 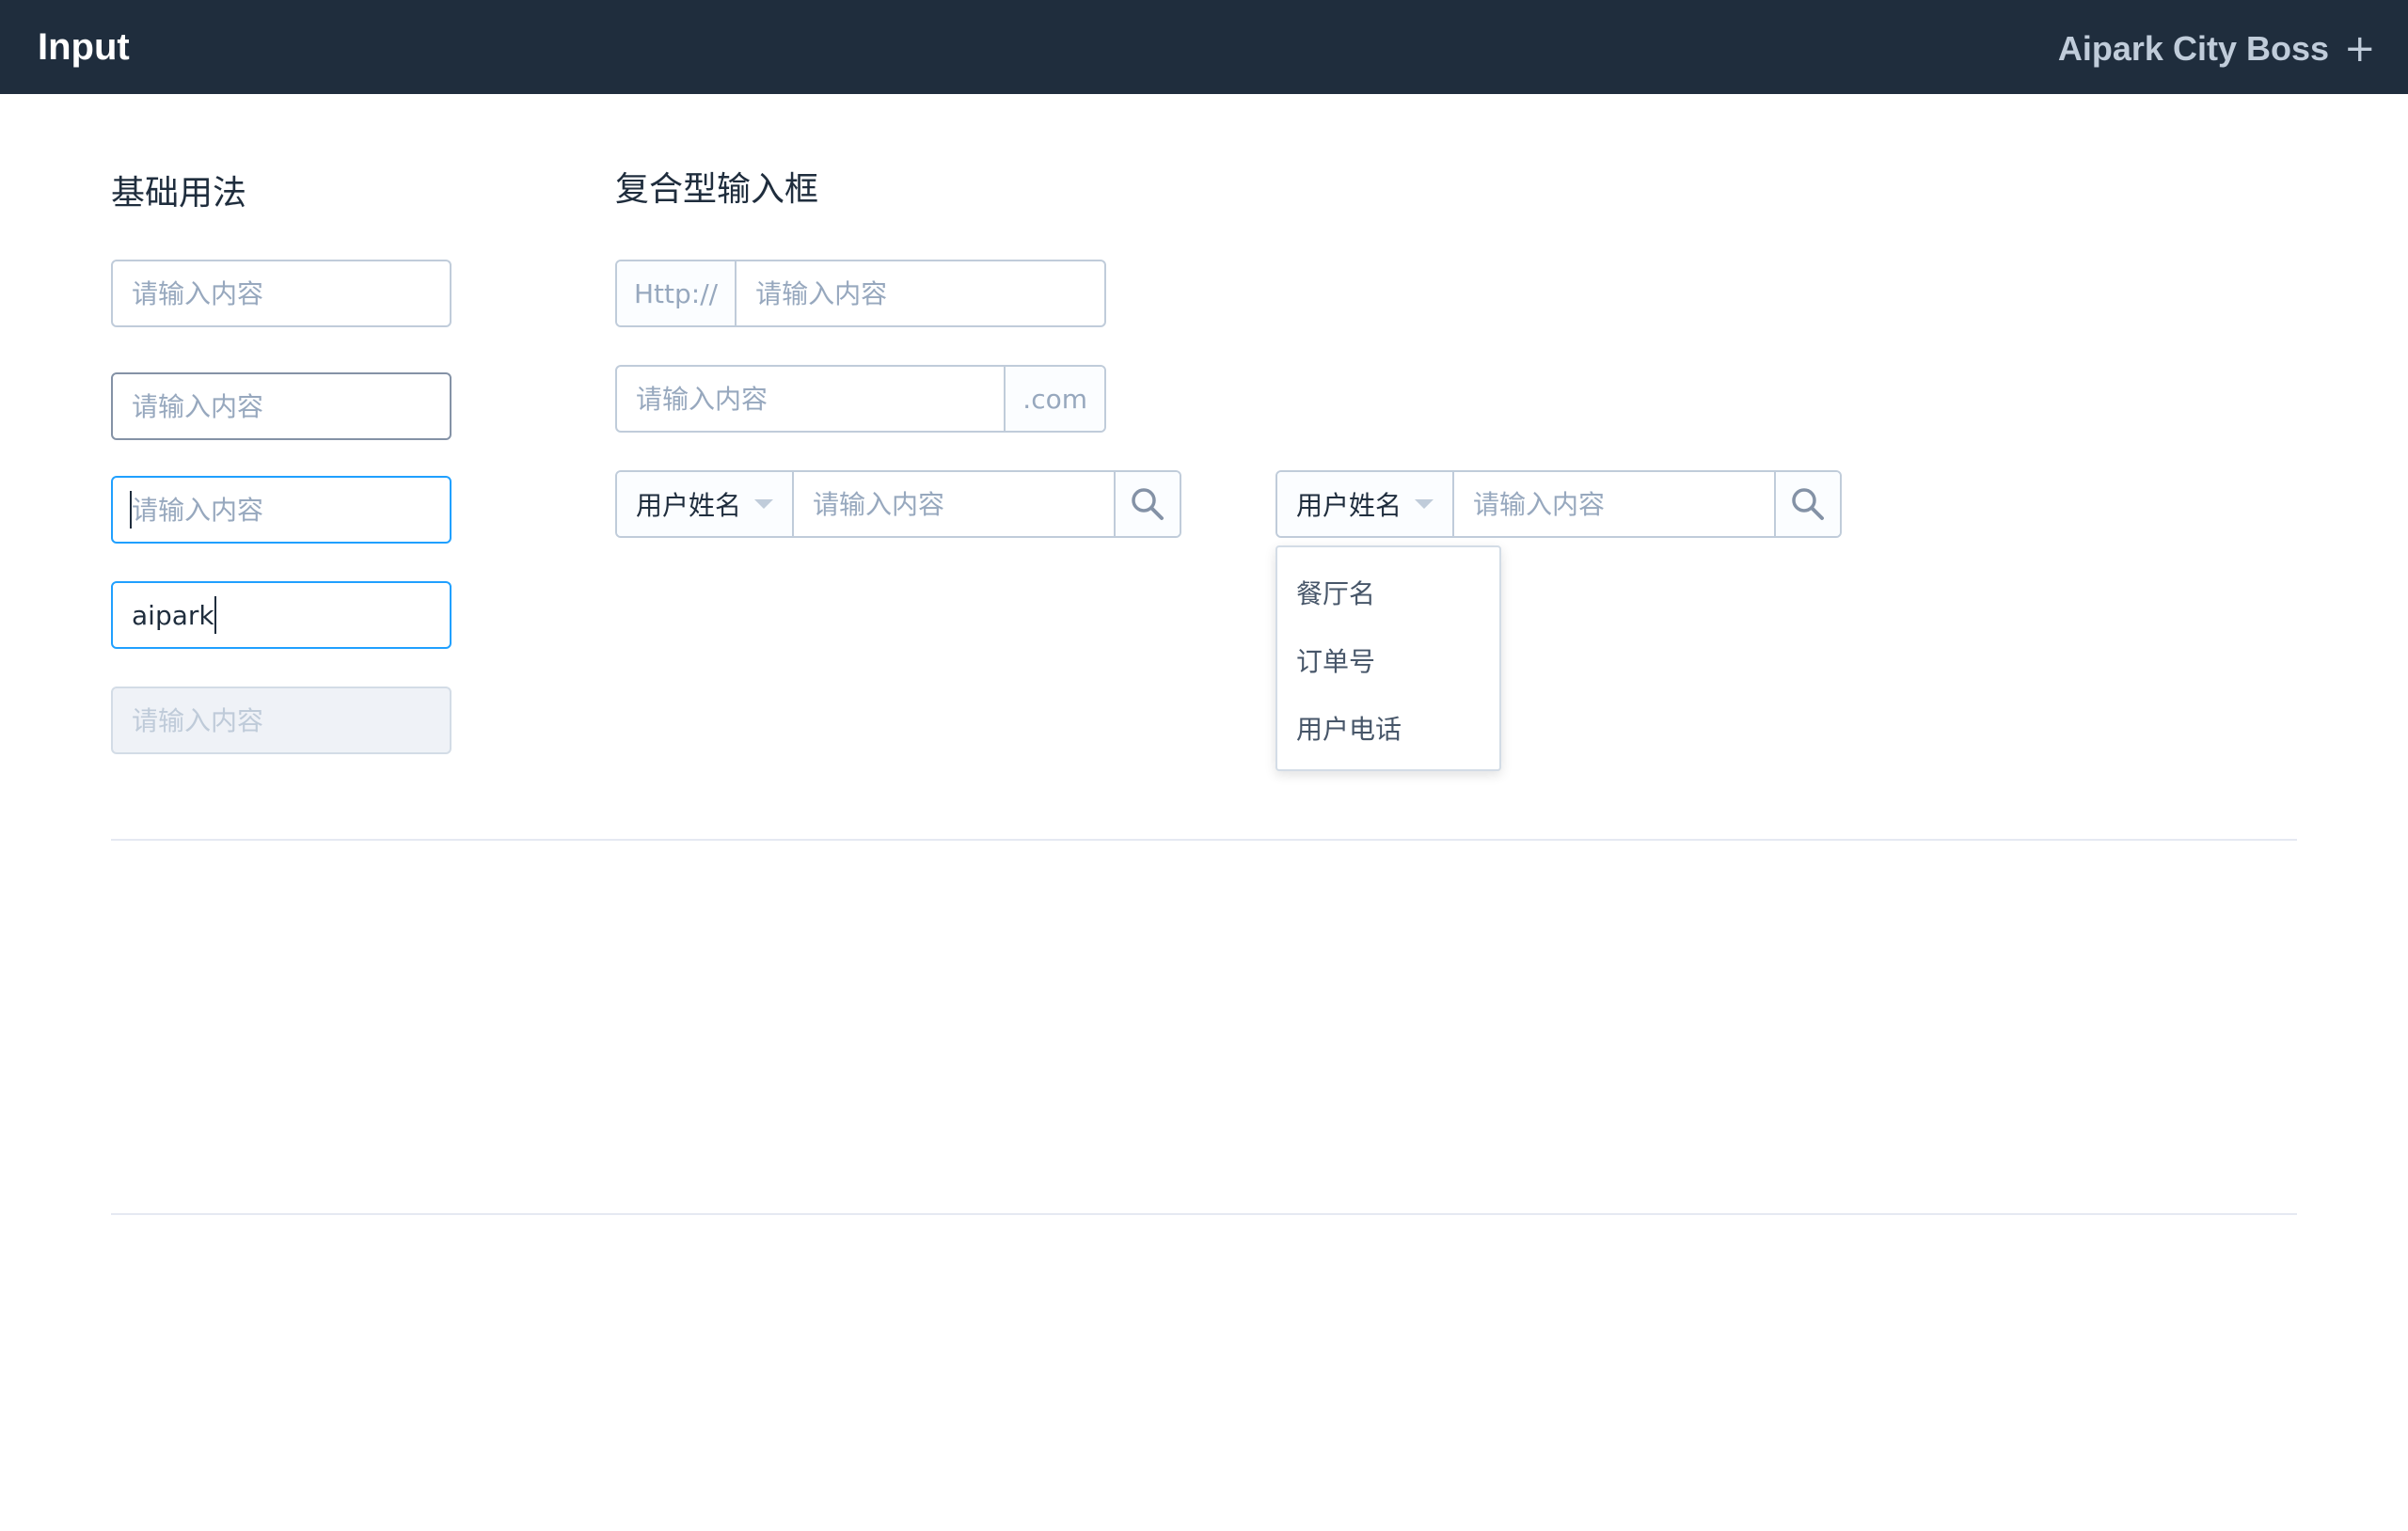 I want to click on basic-input-focus-field, so click(x=281, y=510).